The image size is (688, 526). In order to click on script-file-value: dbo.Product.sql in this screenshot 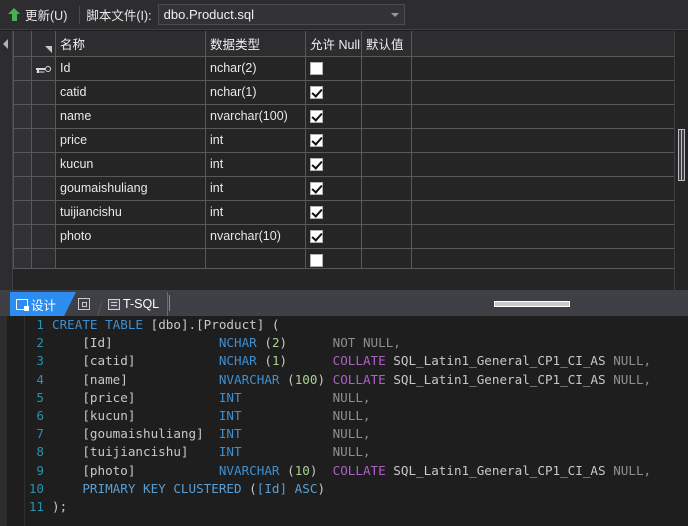, I will do `click(208, 14)`.